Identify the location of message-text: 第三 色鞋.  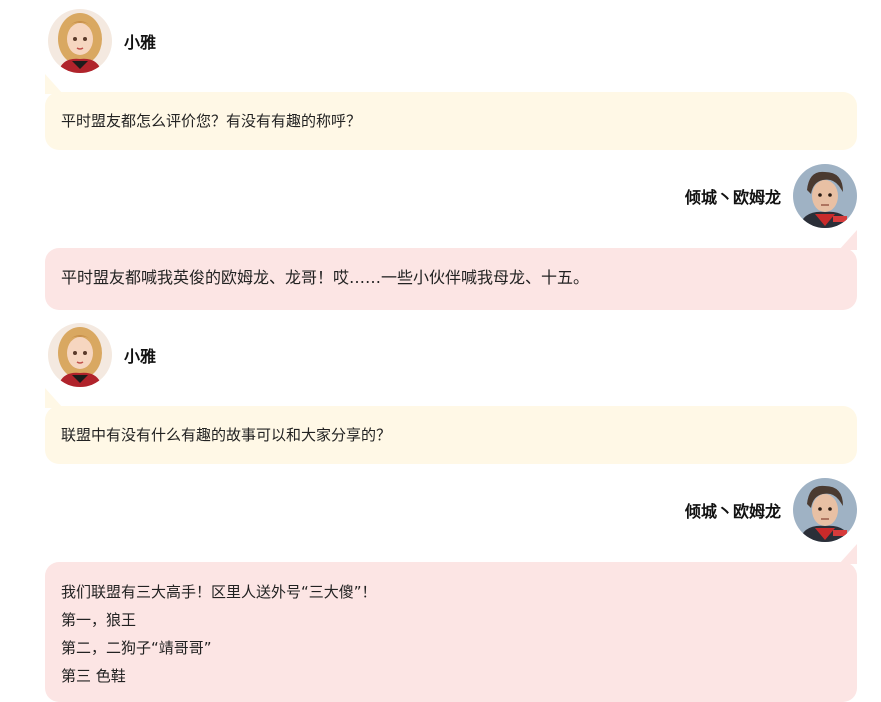
(93, 676).